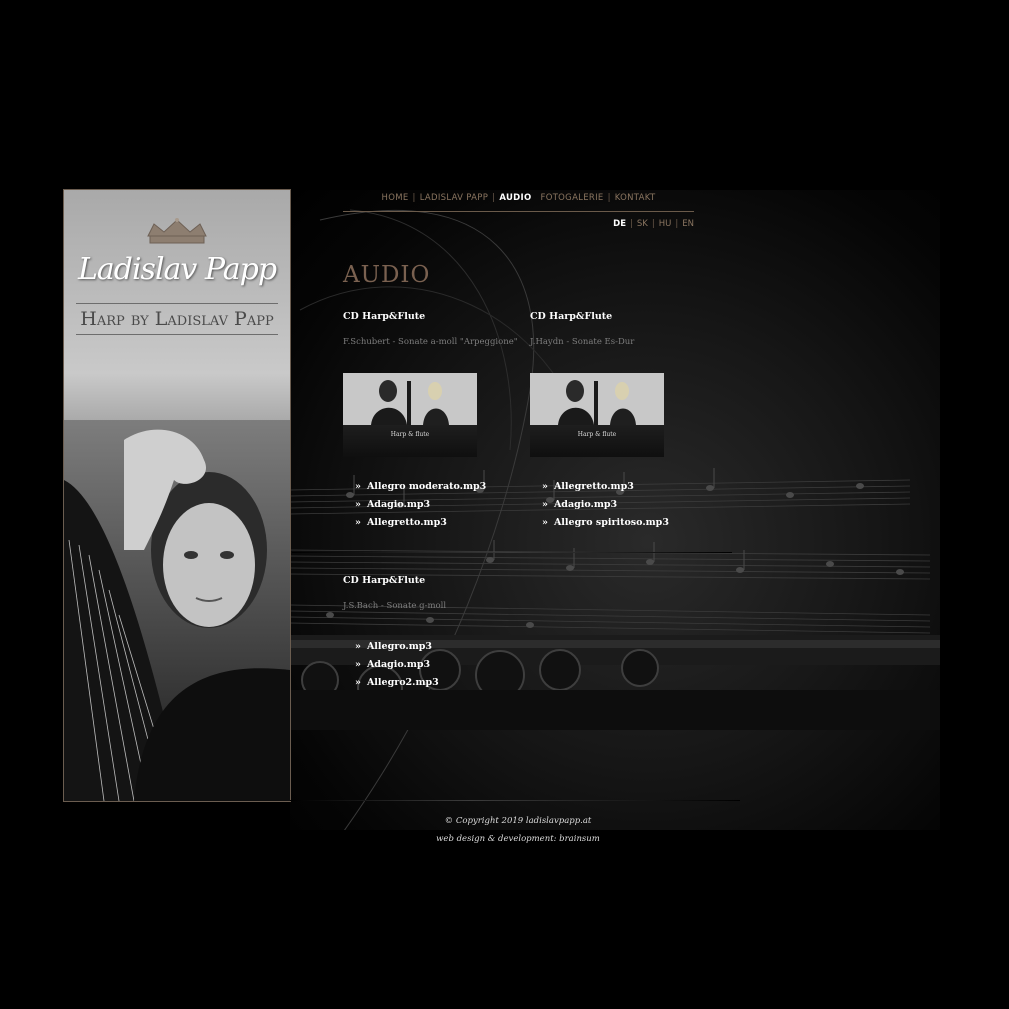  What do you see at coordinates (688, 224) in the screenshot?
I see `lang-en: EN` at bounding box center [688, 224].